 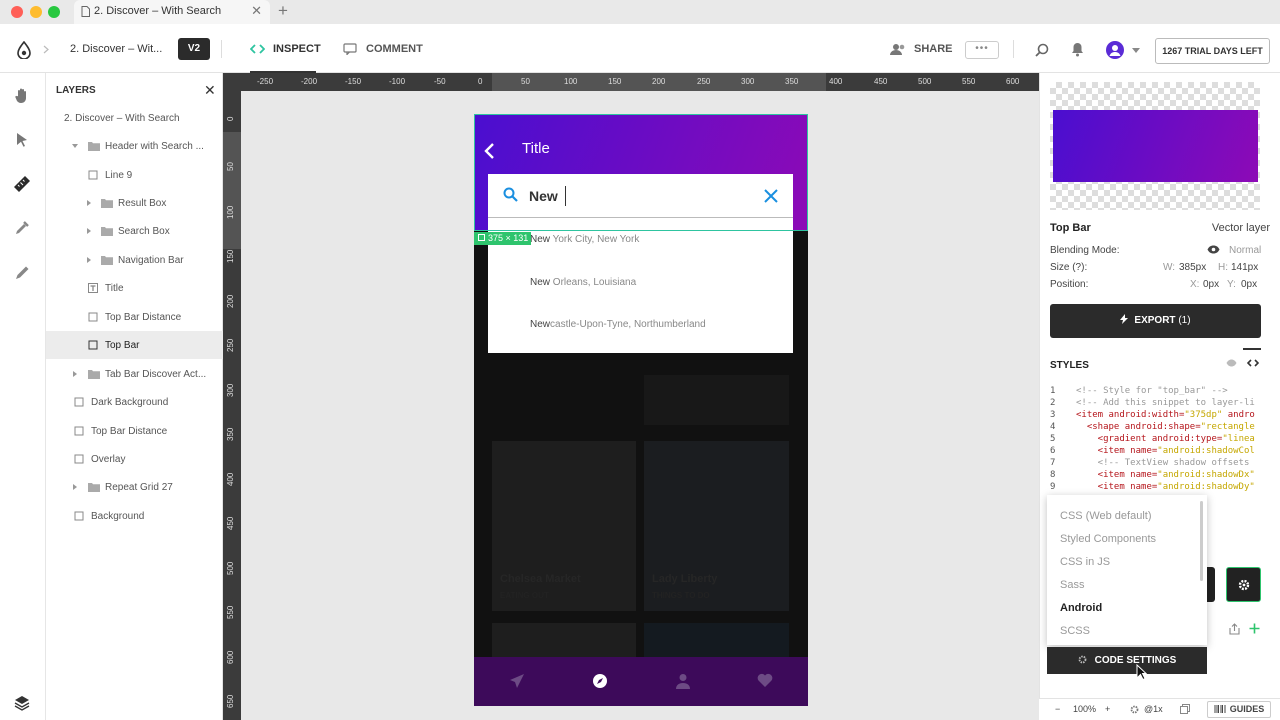 I want to click on more-options-button: •••, so click(x=982, y=50).